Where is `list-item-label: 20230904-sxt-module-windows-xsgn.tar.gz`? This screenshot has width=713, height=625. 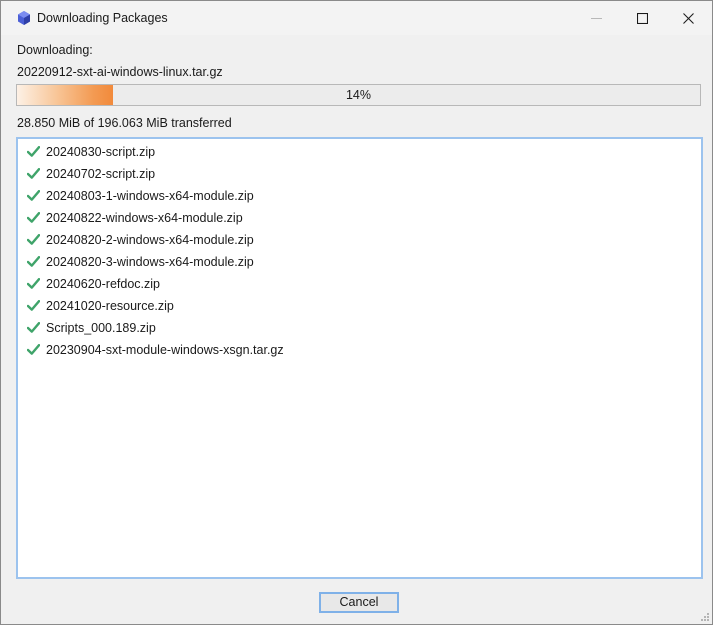 list-item-label: 20230904-sxt-module-windows-xsgn.tar.gz is located at coordinates (165, 350).